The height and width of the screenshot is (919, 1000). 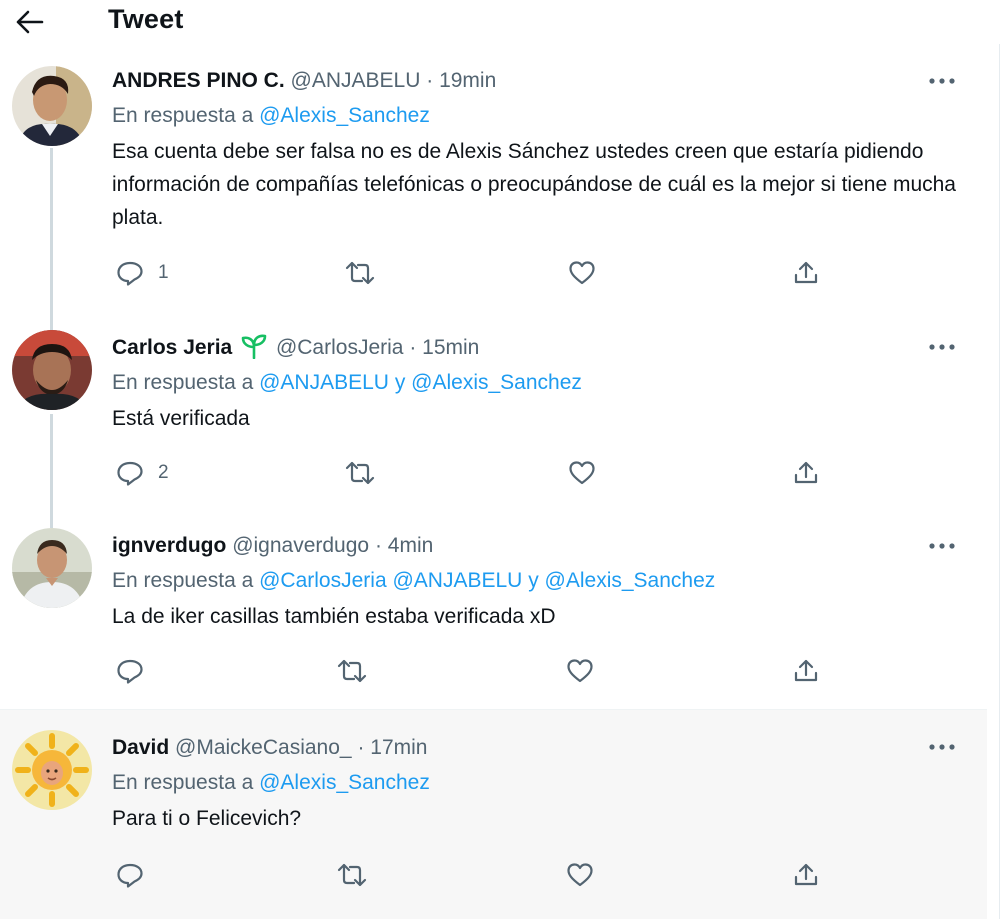 I want to click on tweet-time: 15min, so click(x=450, y=347).